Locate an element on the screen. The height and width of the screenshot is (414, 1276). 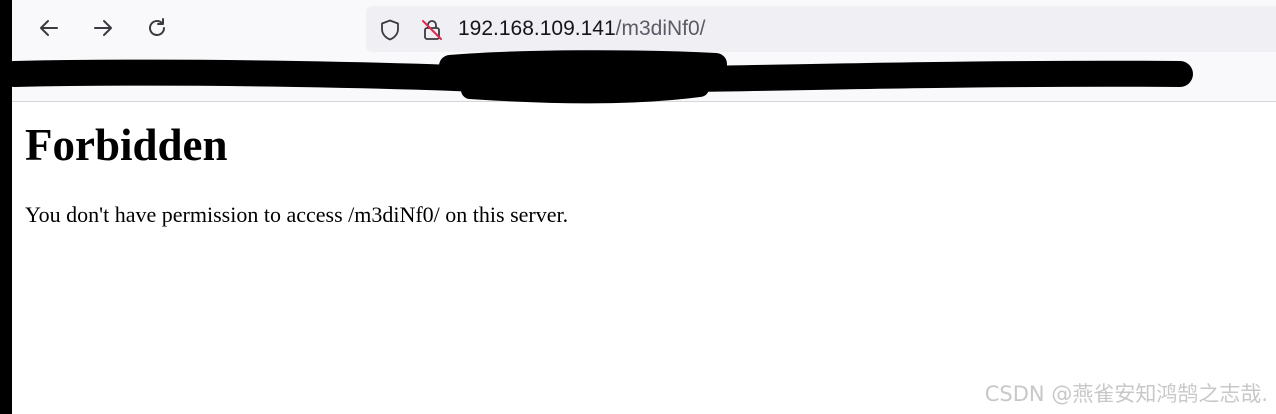
window-left-edge is located at coordinates (6, 207).